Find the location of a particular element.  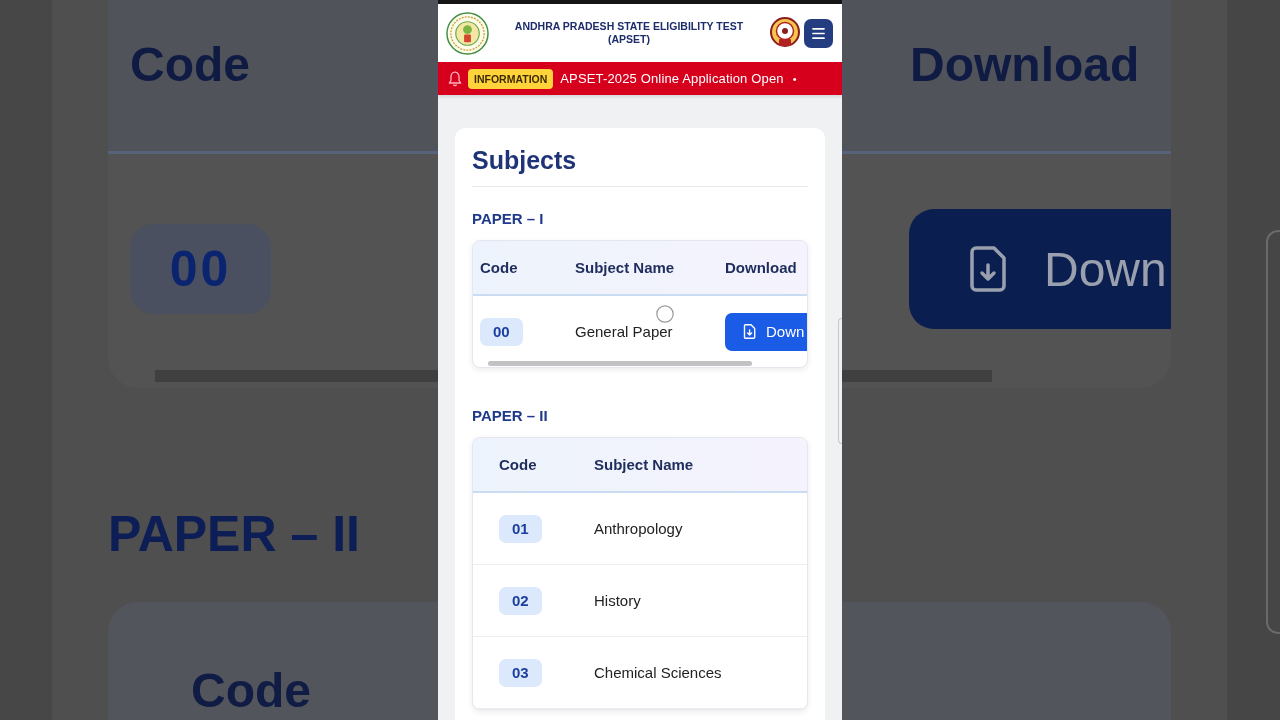

menu-button is located at coordinates (818, 33).